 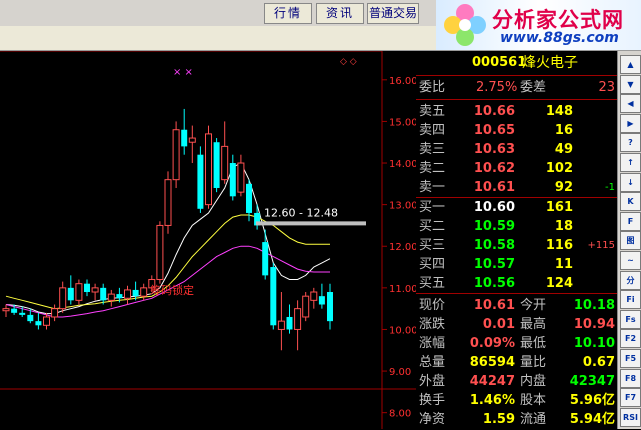 What do you see at coordinates (630, 182) in the screenshot?
I see `side-tool-icon: ↓` at bounding box center [630, 182].